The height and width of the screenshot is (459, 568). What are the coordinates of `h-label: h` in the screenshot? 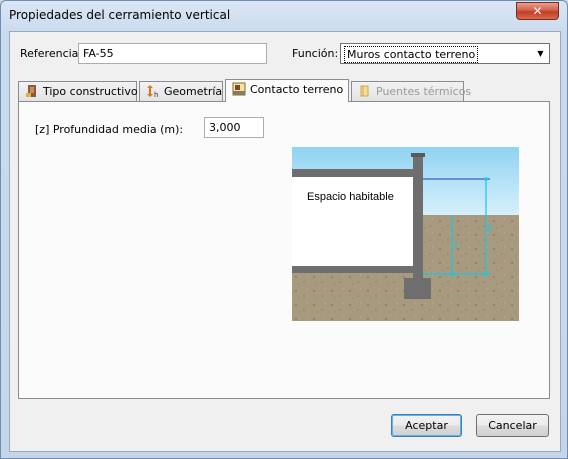 It's located at (490, 228).